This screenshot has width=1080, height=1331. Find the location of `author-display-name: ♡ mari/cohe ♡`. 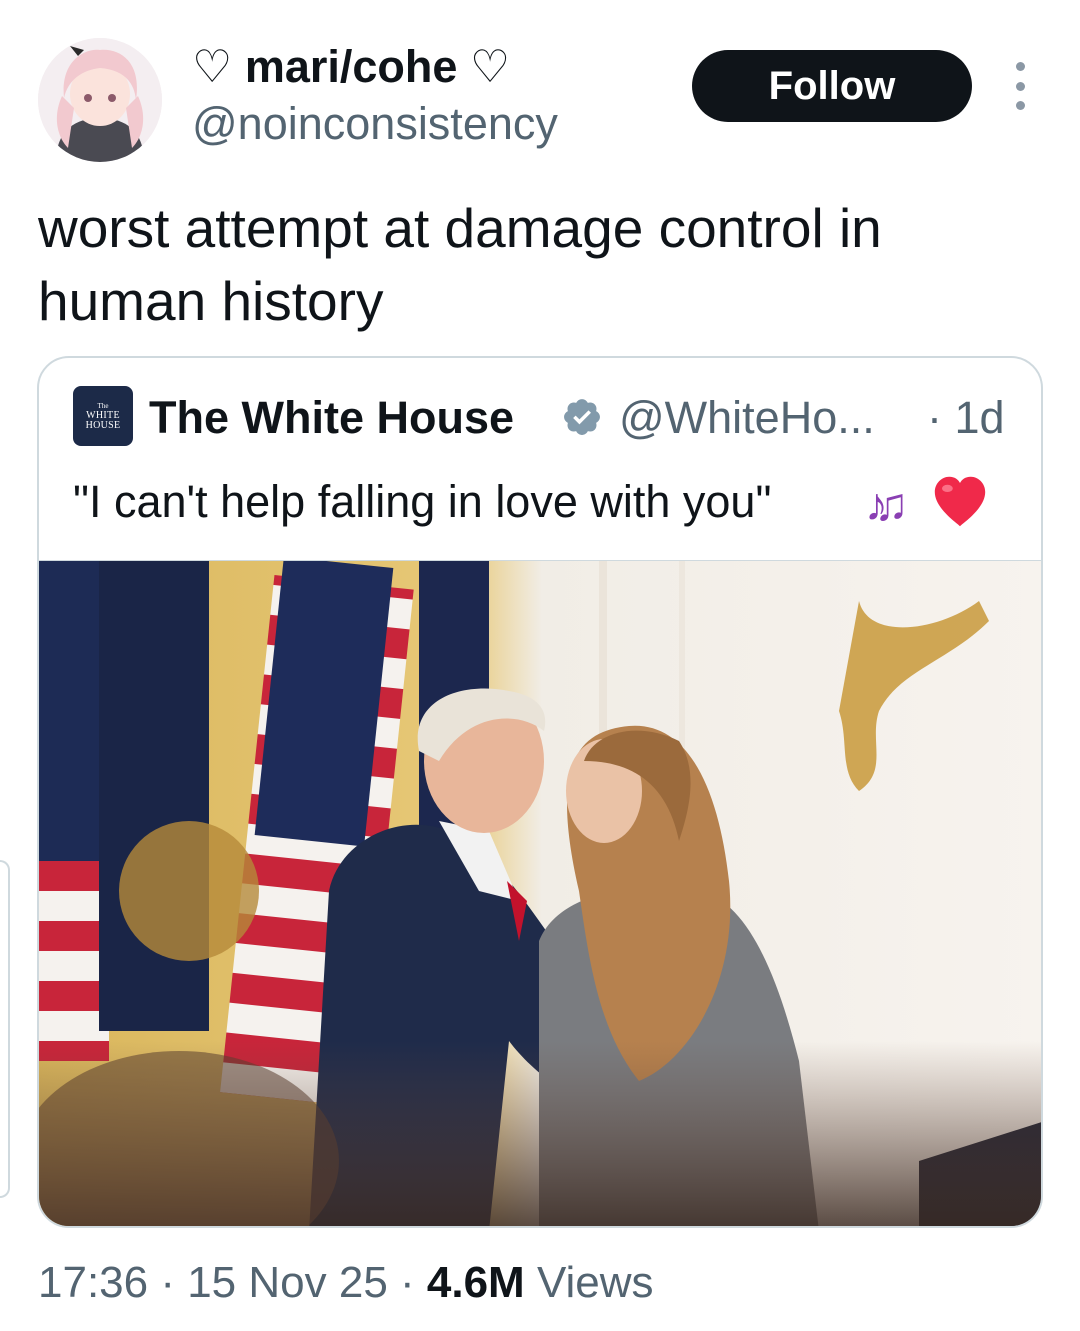

author-display-name: ♡ mari/cohe ♡ is located at coordinates (351, 66).